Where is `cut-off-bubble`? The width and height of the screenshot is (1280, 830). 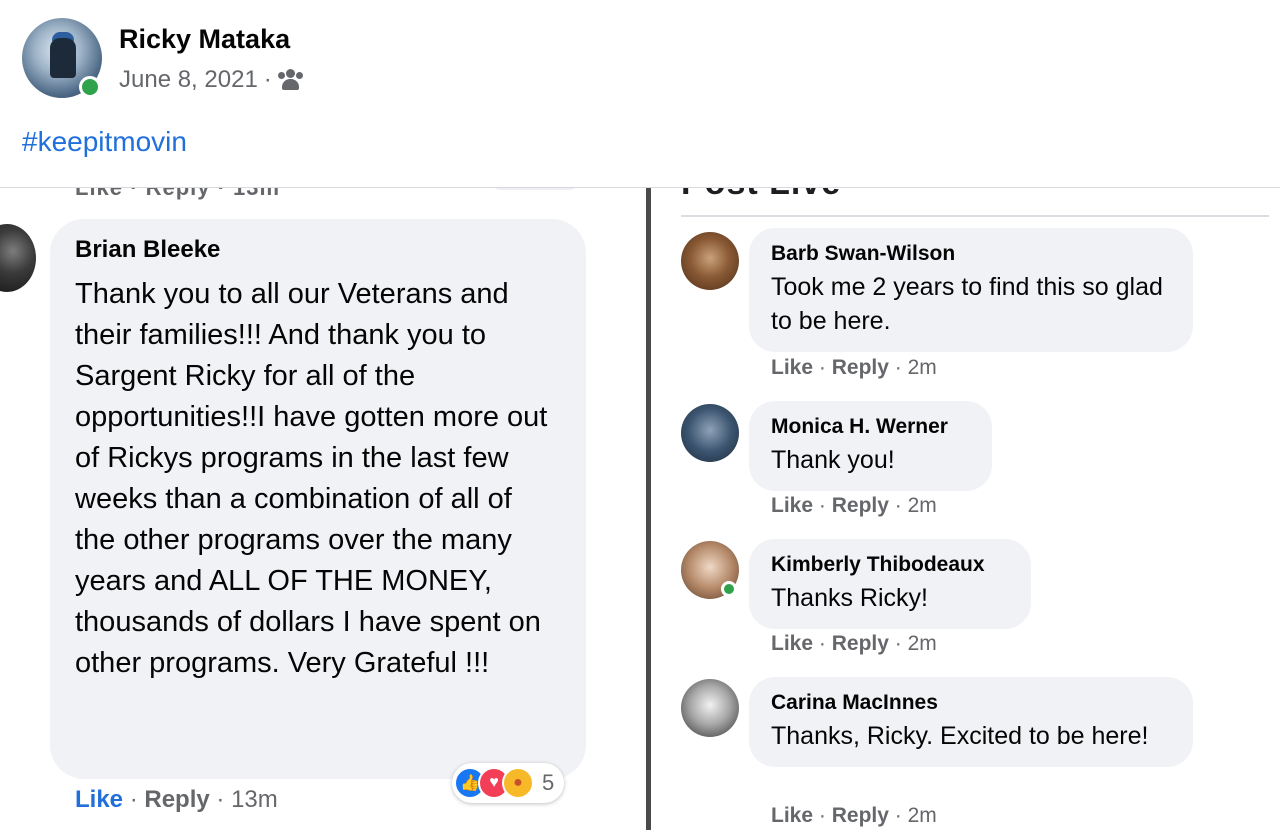 cut-off-bubble is located at coordinates (535, 189).